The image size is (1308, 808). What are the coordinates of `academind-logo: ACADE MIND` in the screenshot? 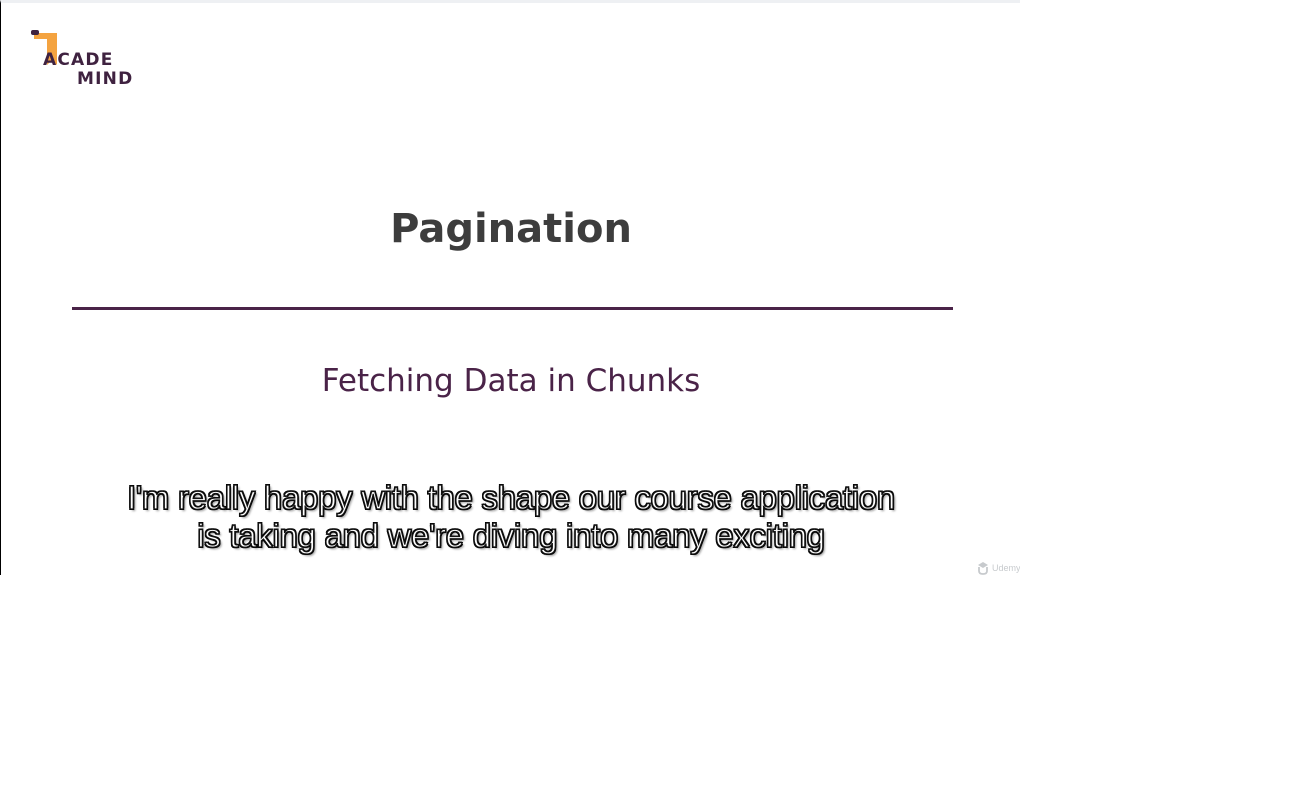 It's located at (86, 60).